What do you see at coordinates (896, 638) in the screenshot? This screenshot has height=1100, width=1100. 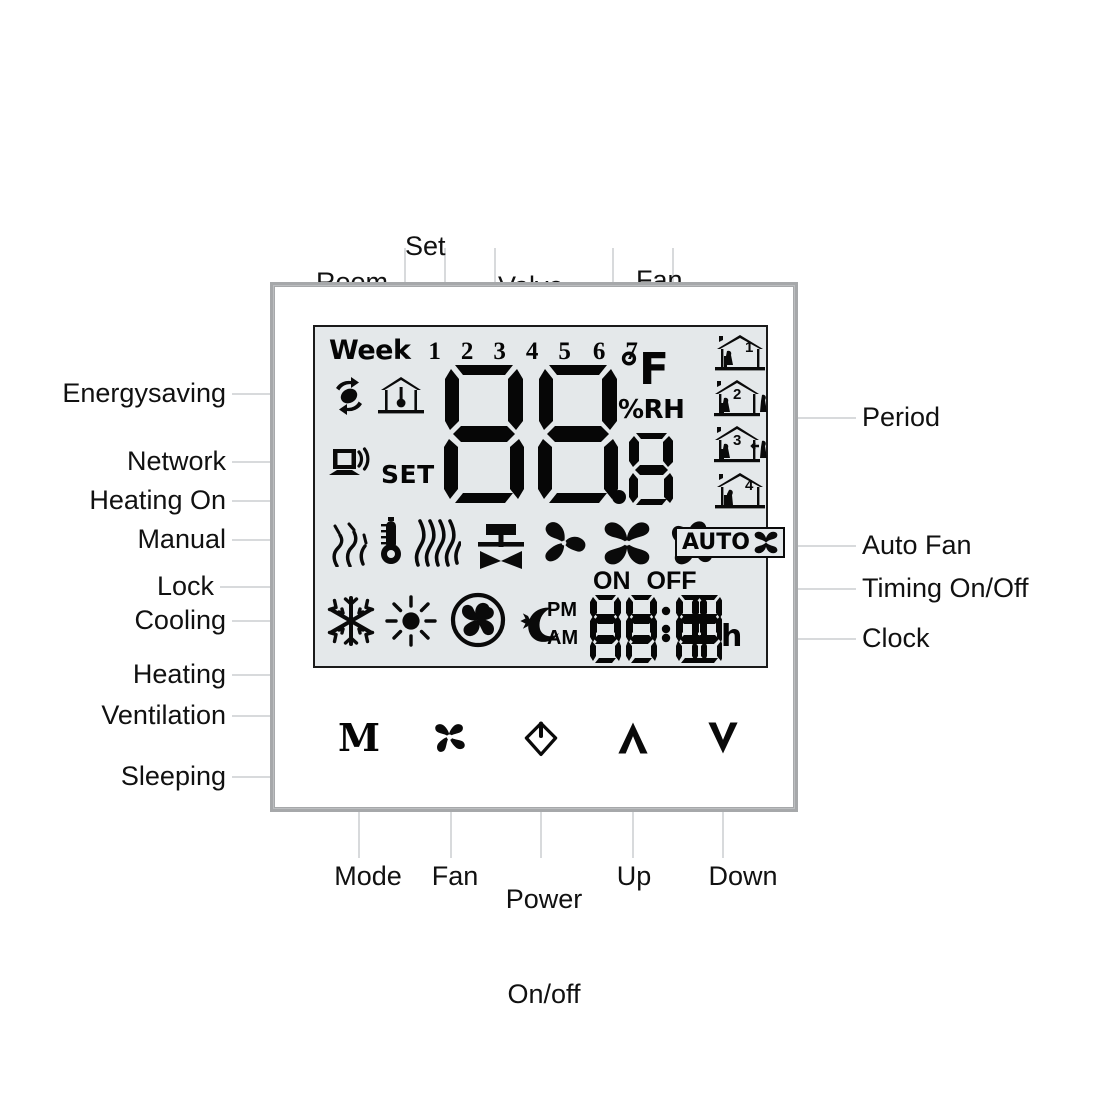 I see `callout-clock: Clock` at bounding box center [896, 638].